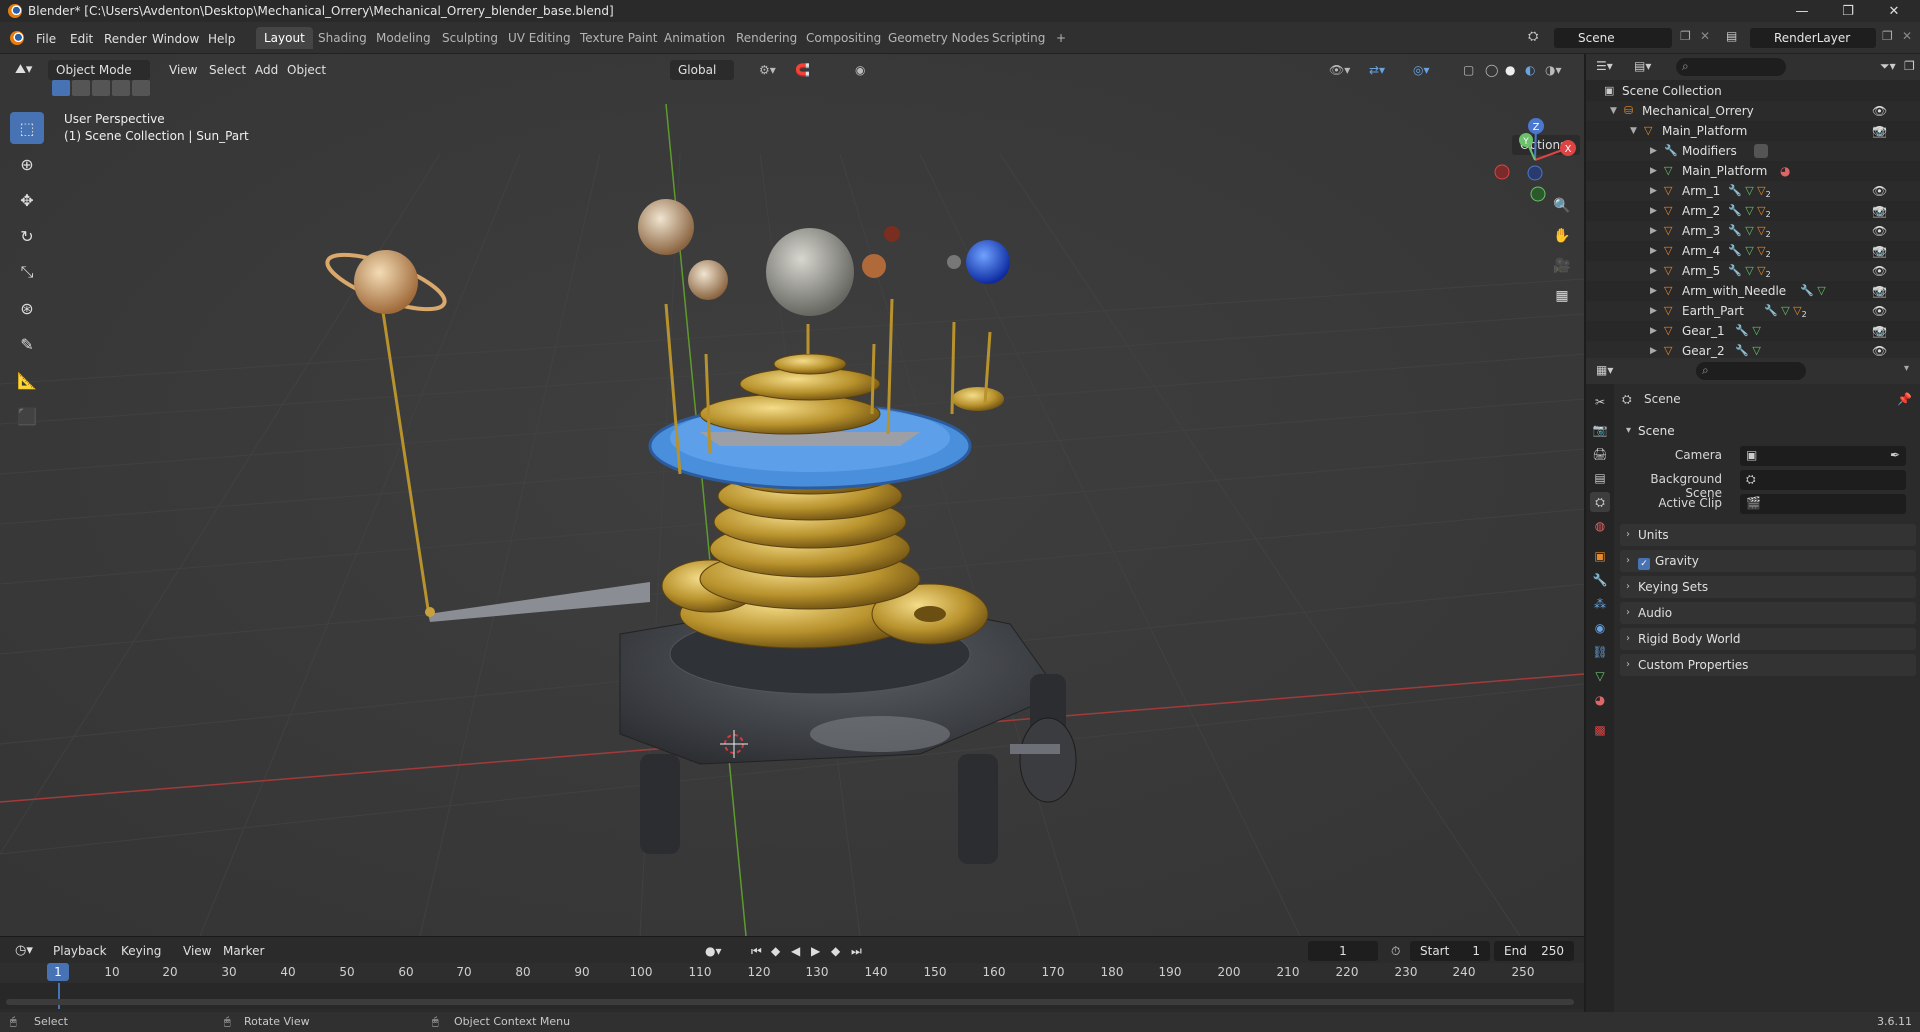  I want to click on add-cube-tool-icon: ⬛, so click(27, 416).